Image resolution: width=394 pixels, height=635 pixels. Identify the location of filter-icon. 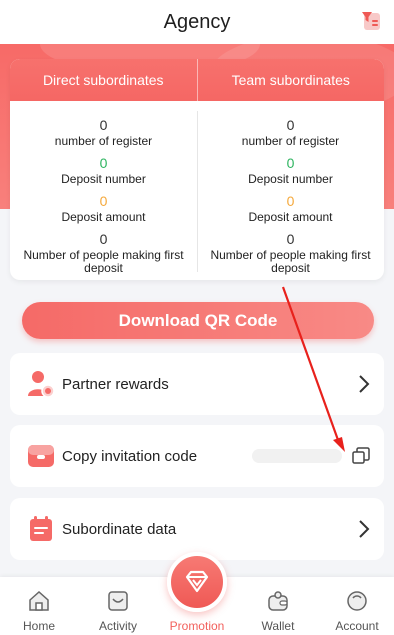
(371, 21).